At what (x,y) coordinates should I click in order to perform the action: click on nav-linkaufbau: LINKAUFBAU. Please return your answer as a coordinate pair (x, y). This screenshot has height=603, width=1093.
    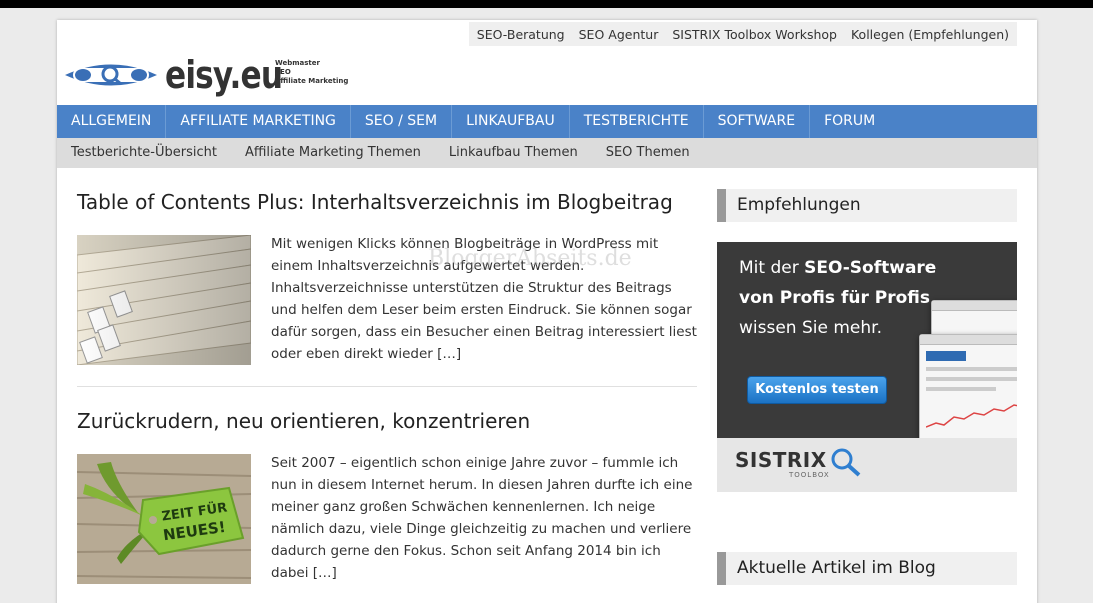
    Looking at the image, I should click on (511, 121).